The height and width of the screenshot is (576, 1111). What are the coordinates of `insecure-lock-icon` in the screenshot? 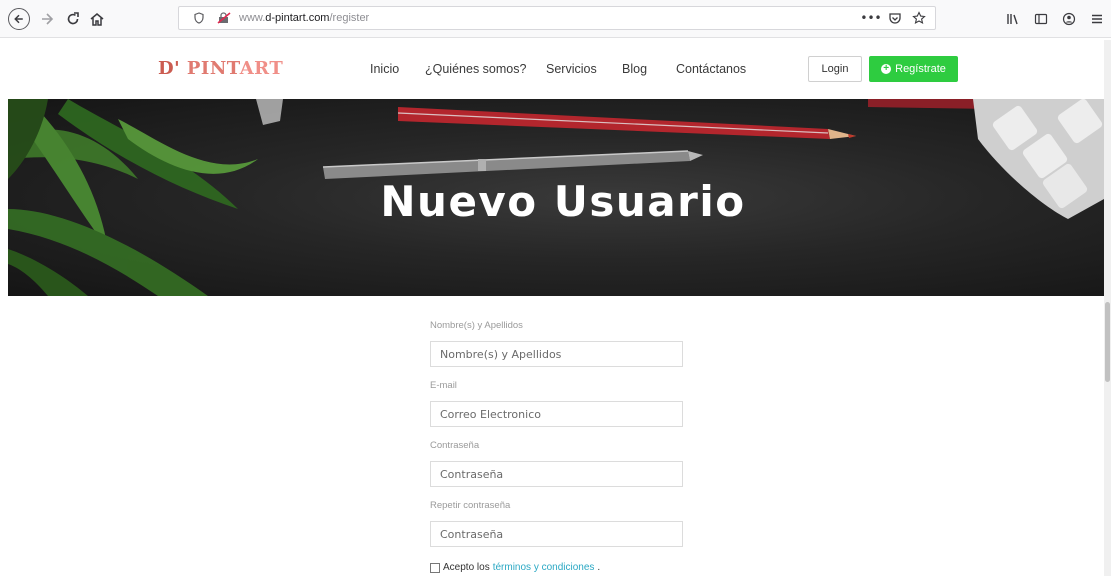 It's located at (224, 18).